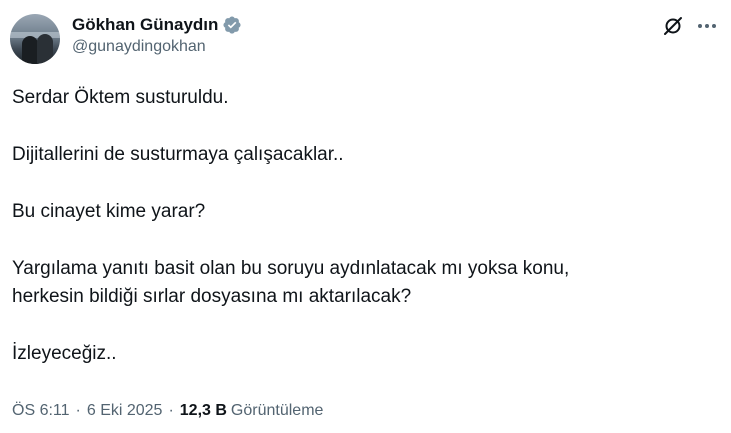  Describe the element at coordinates (232, 25) in the screenshot. I see `verified-badge-icon` at that location.